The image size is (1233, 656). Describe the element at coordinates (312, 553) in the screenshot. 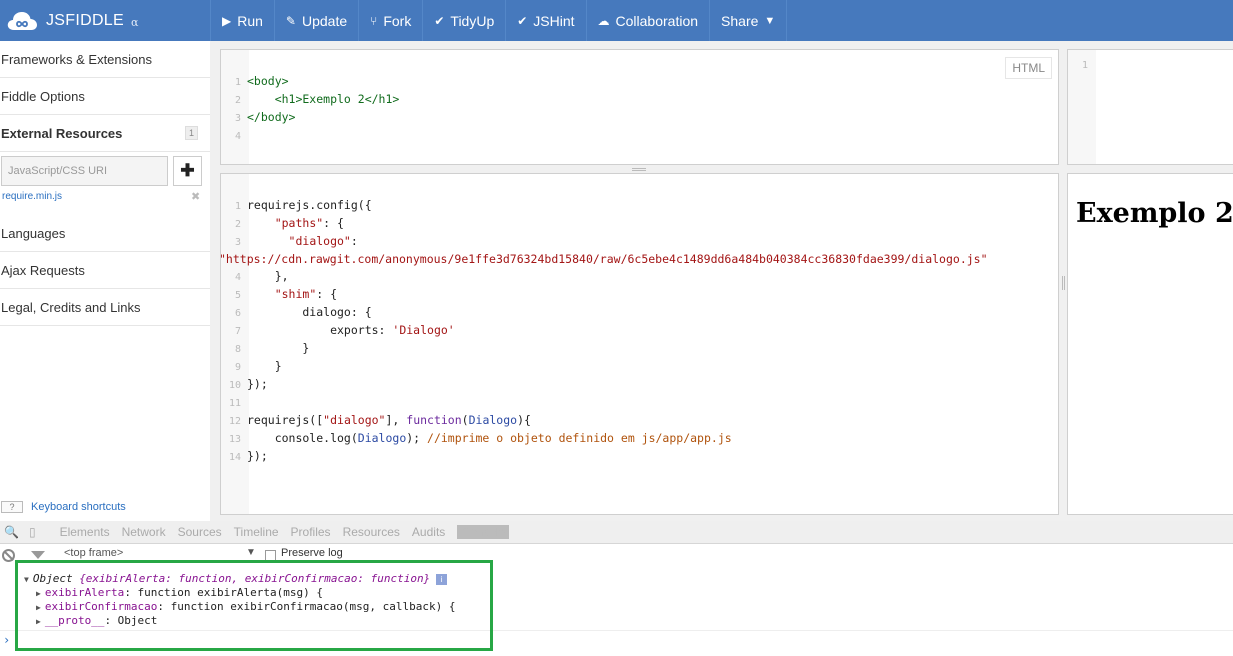

I see `preserve-log-label: Preserve log` at that location.